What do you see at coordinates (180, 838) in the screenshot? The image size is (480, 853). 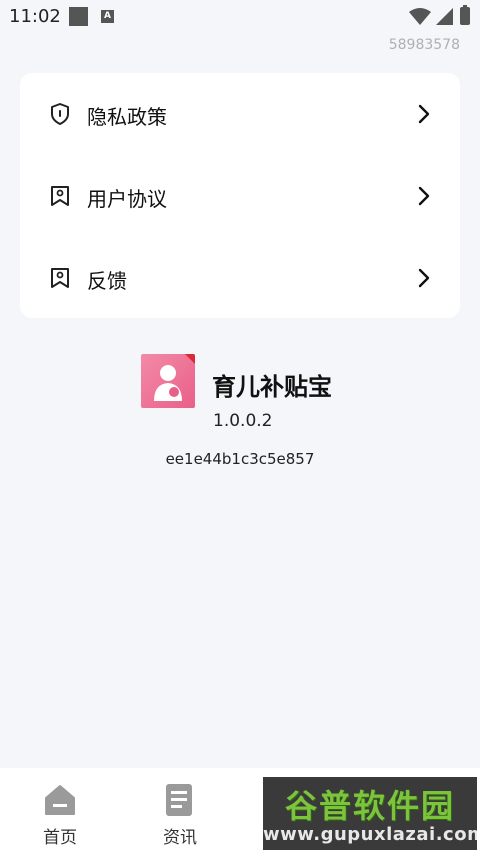 I see `nav-label: 资讯` at bounding box center [180, 838].